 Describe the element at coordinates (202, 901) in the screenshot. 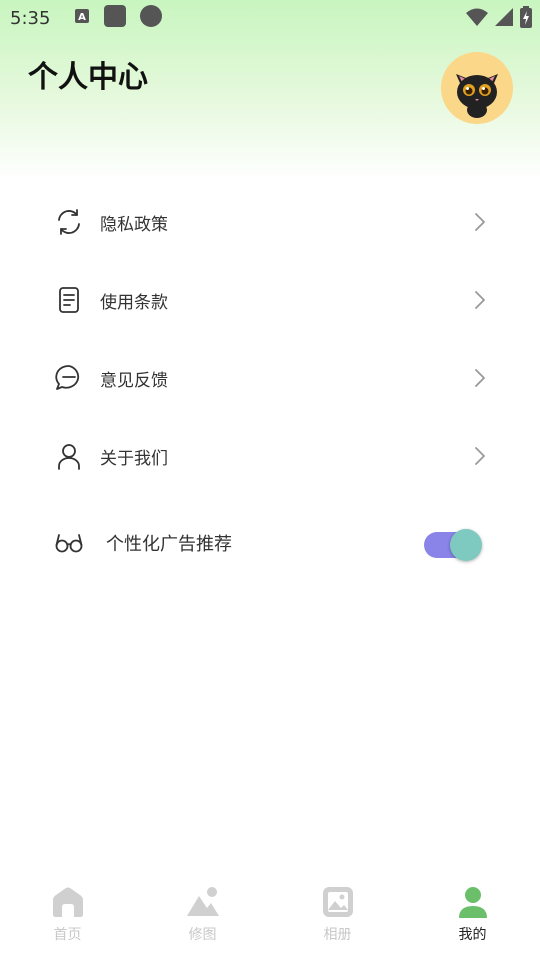

I see `mountain-icon` at that location.